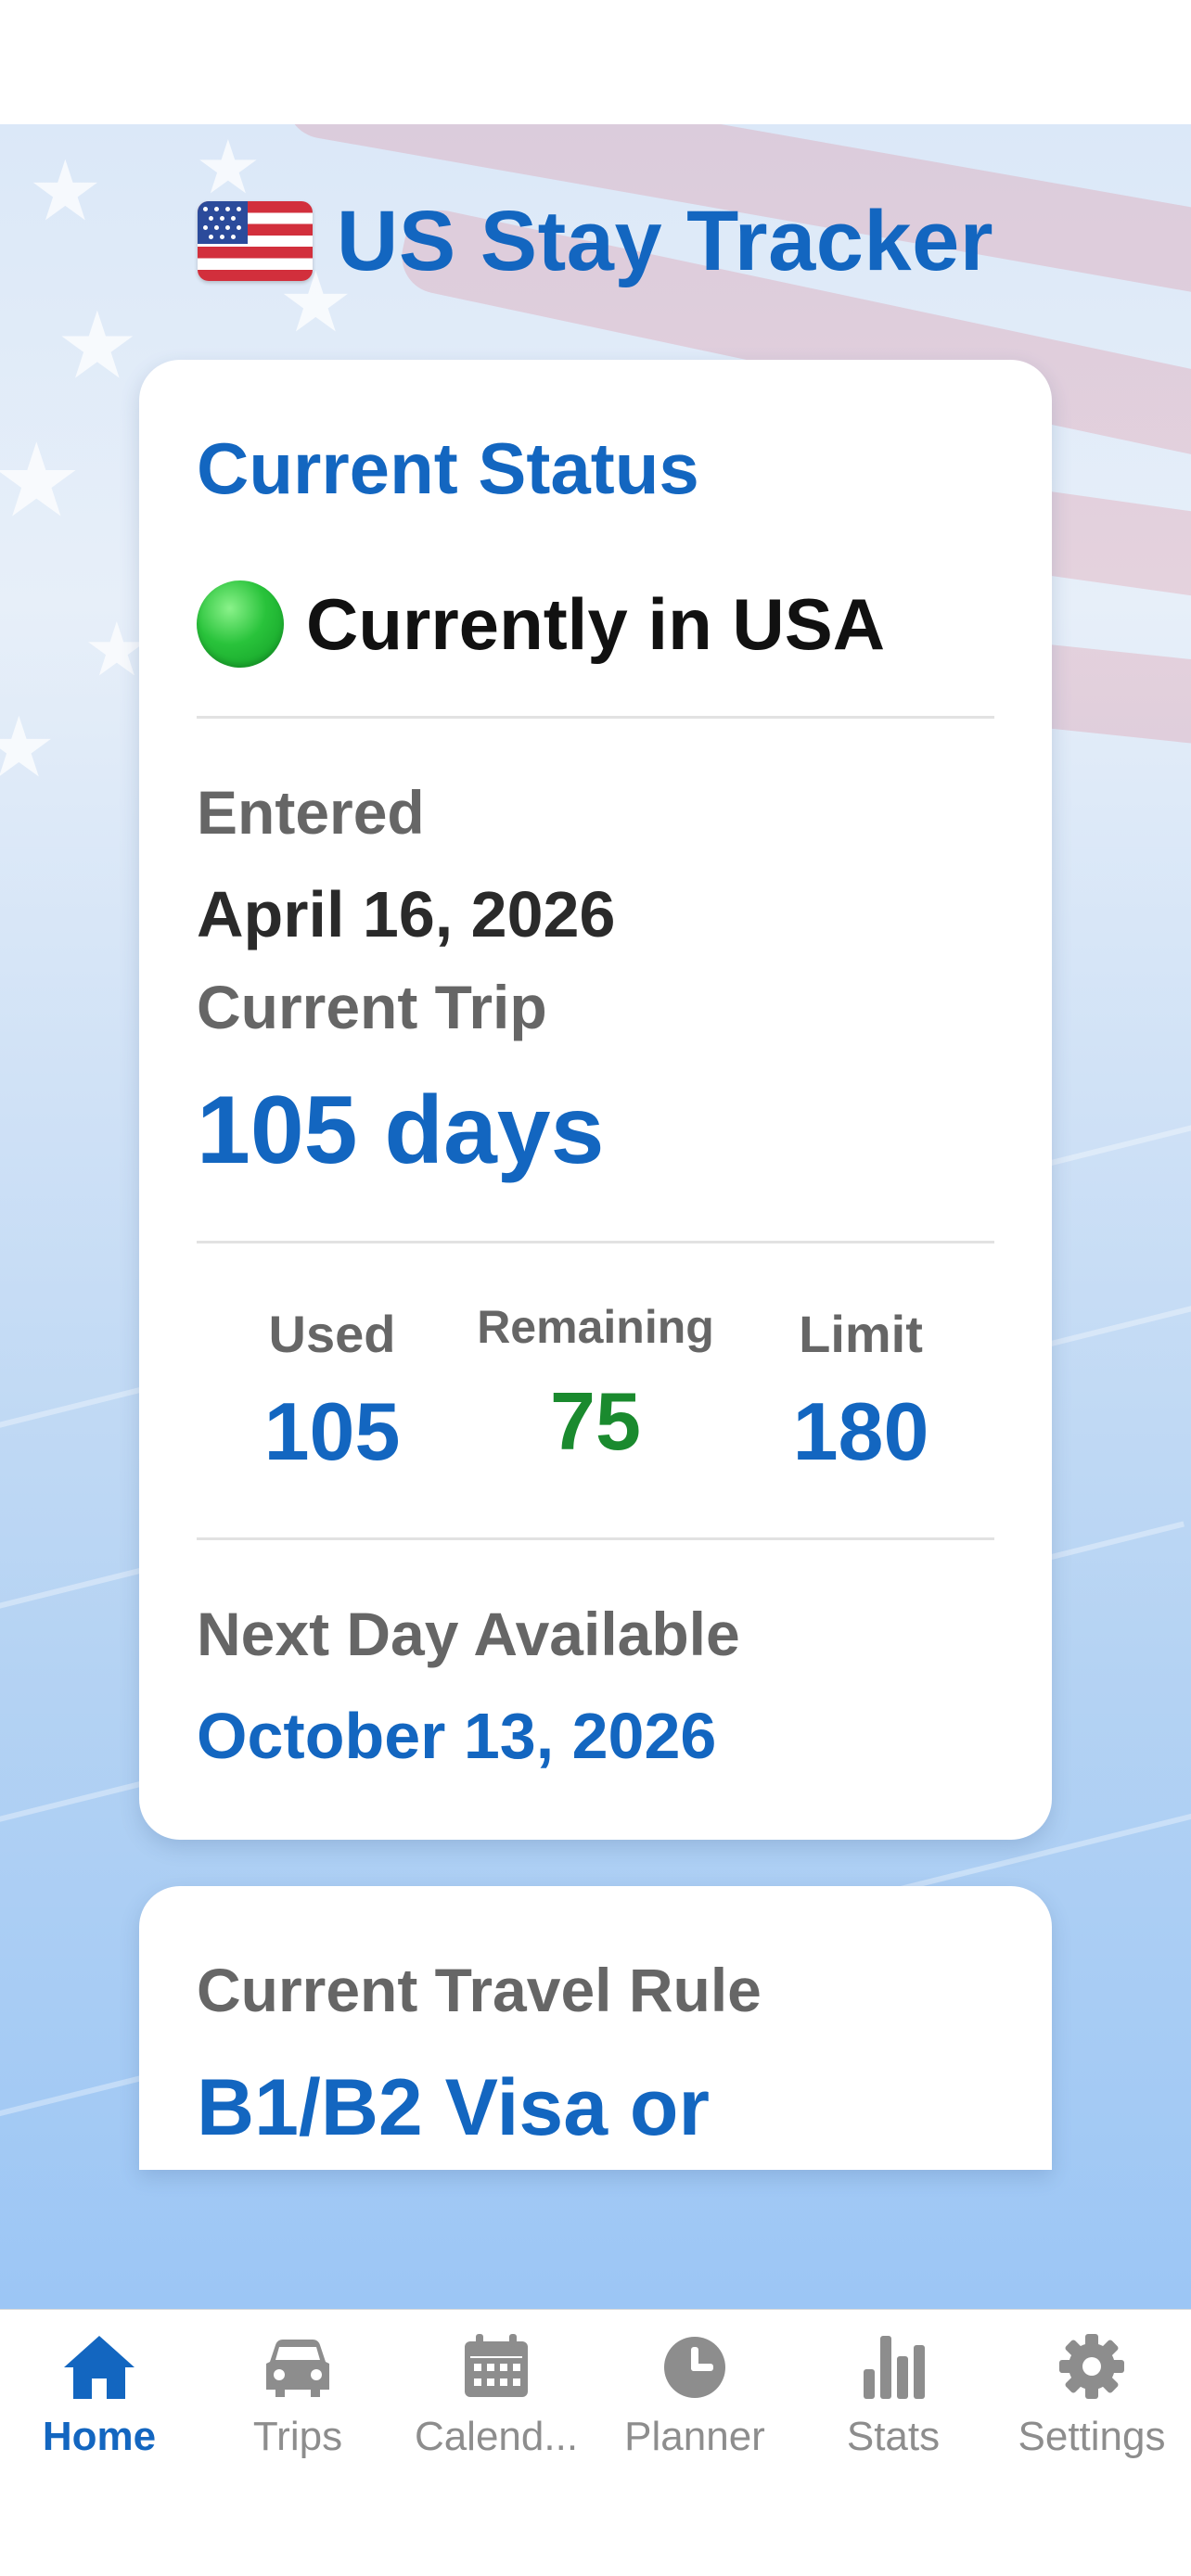 This screenshot has height=2576, width=1191. Describe the element at coordinates (297, 2368) in the screenshot. I see `car-icon` at that location.